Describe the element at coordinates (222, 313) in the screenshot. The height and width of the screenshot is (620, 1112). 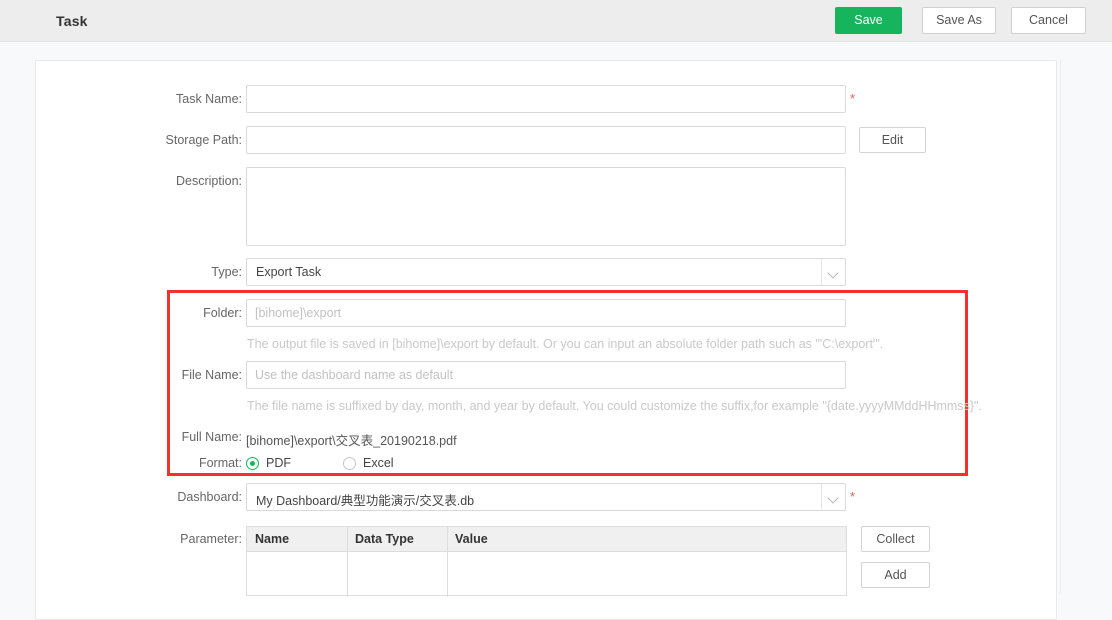
I see `folder-label: Folder:` at that location.